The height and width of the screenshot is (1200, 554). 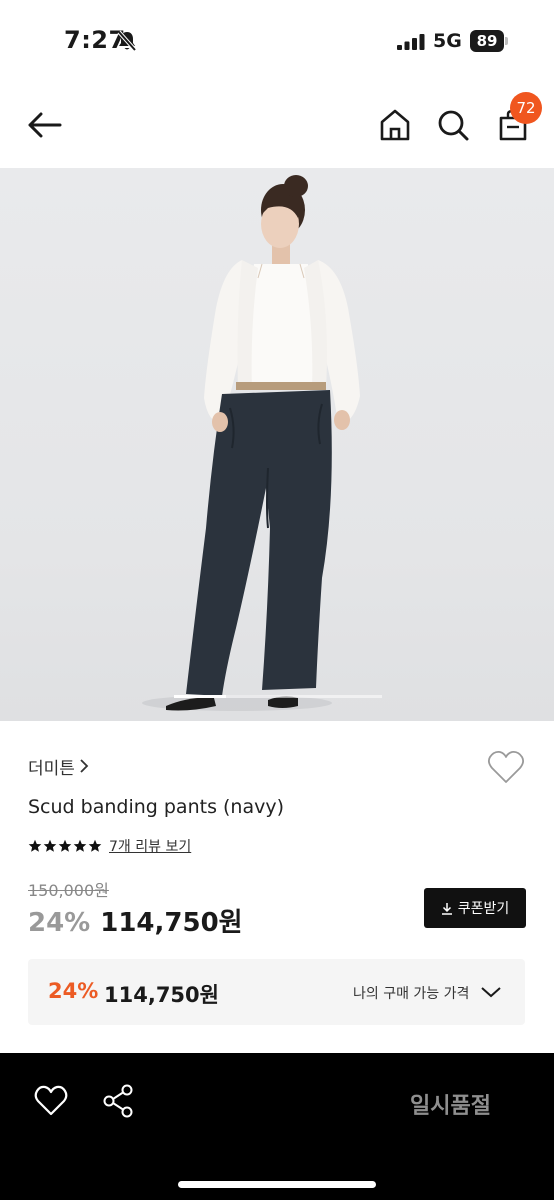 I want to click on my-price-label: 나의 구매 가능 가격, so click(x=411, y=994).